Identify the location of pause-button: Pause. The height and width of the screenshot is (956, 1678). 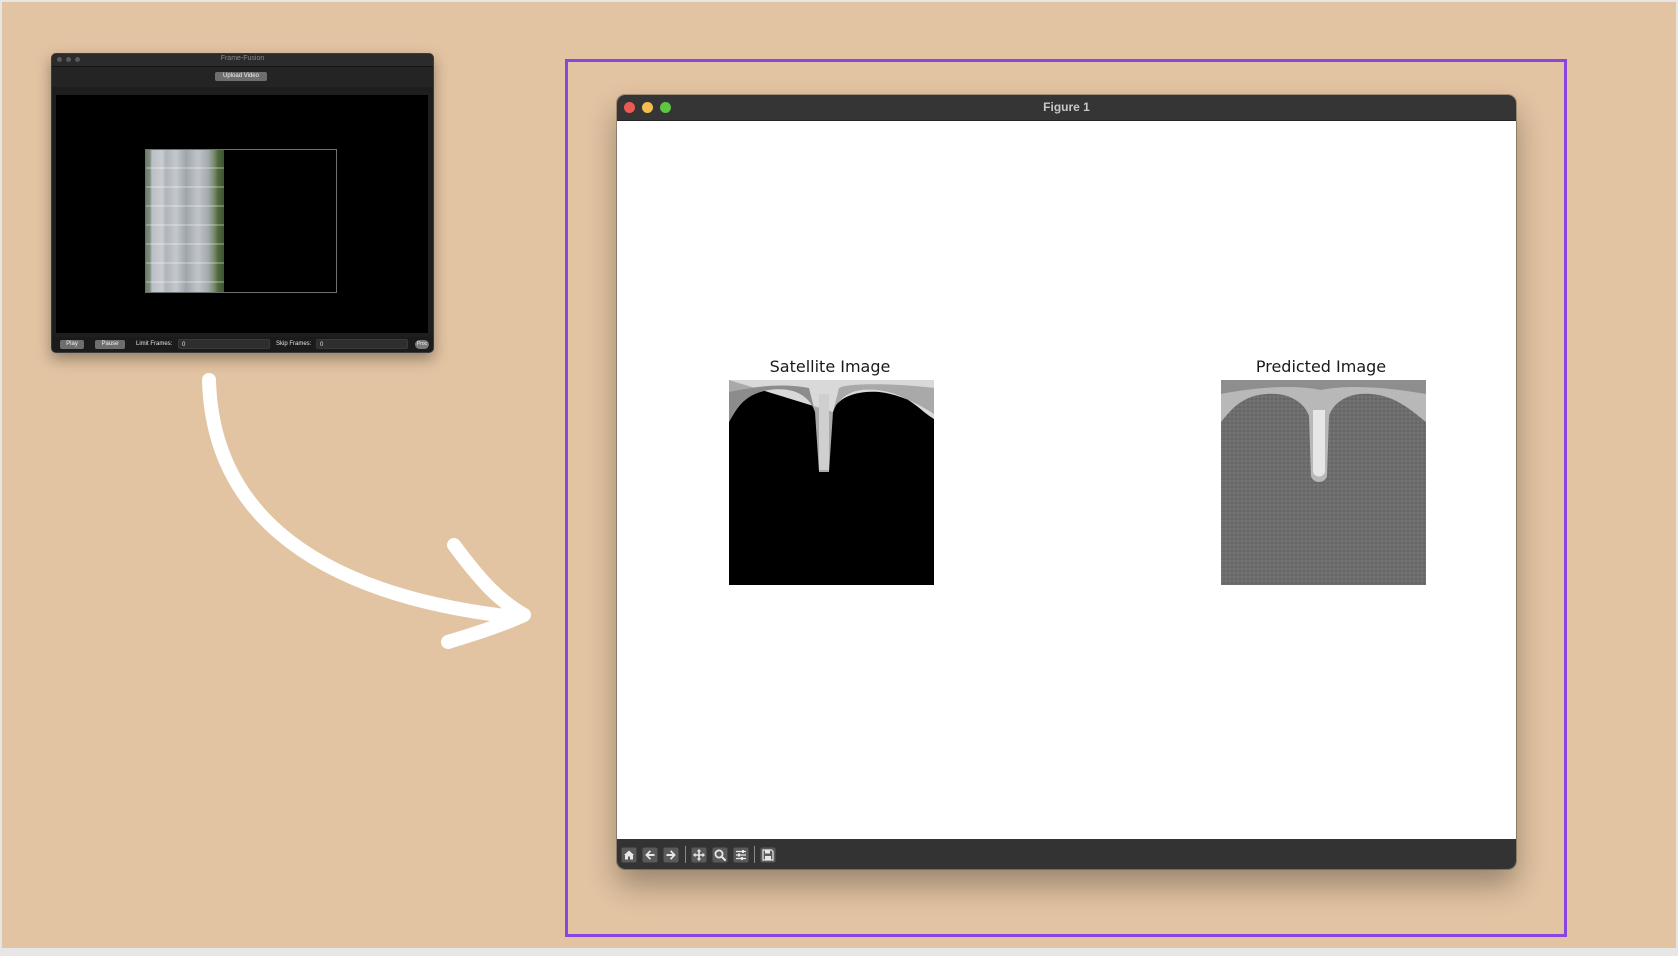
(110, 344).